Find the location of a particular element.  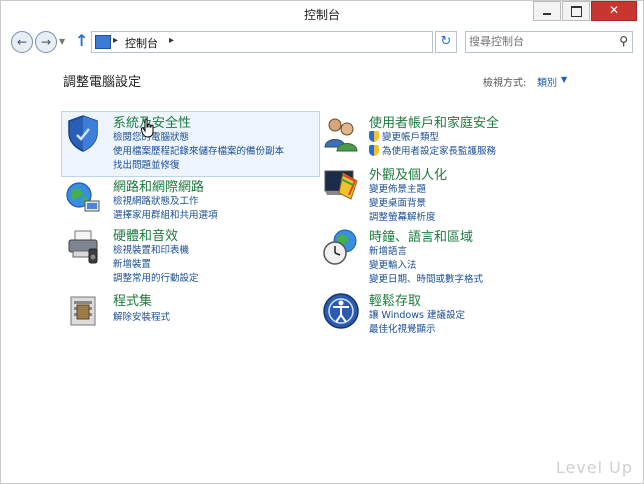

search-box: ⚲ is located at coordinates (549, 42).